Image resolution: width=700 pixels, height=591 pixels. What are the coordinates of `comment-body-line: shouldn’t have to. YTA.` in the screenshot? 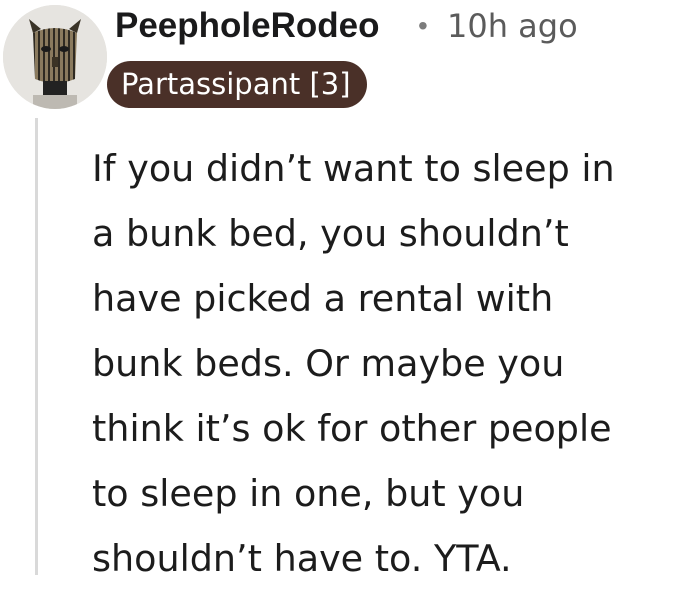 It's located at (302, 558).